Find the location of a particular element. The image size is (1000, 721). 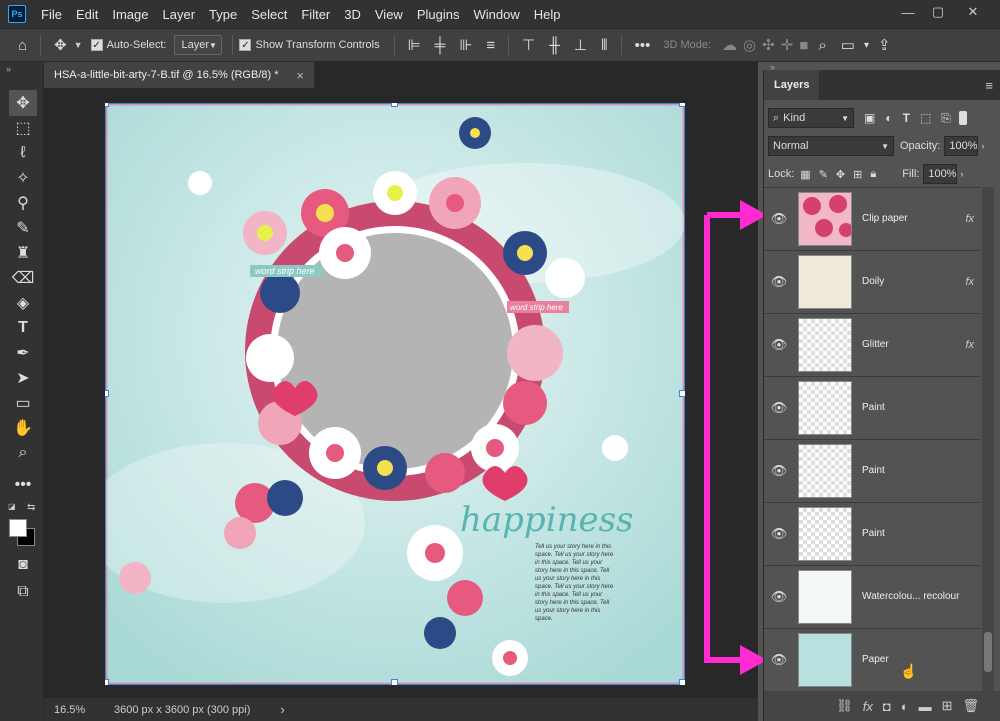

brush-tool-icon: ✎ is located at coordinates (23, 228).